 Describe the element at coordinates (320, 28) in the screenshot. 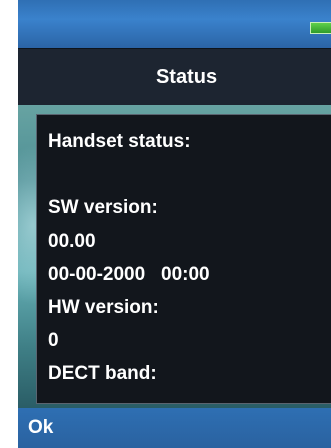

I see `battery-icon` at that location.